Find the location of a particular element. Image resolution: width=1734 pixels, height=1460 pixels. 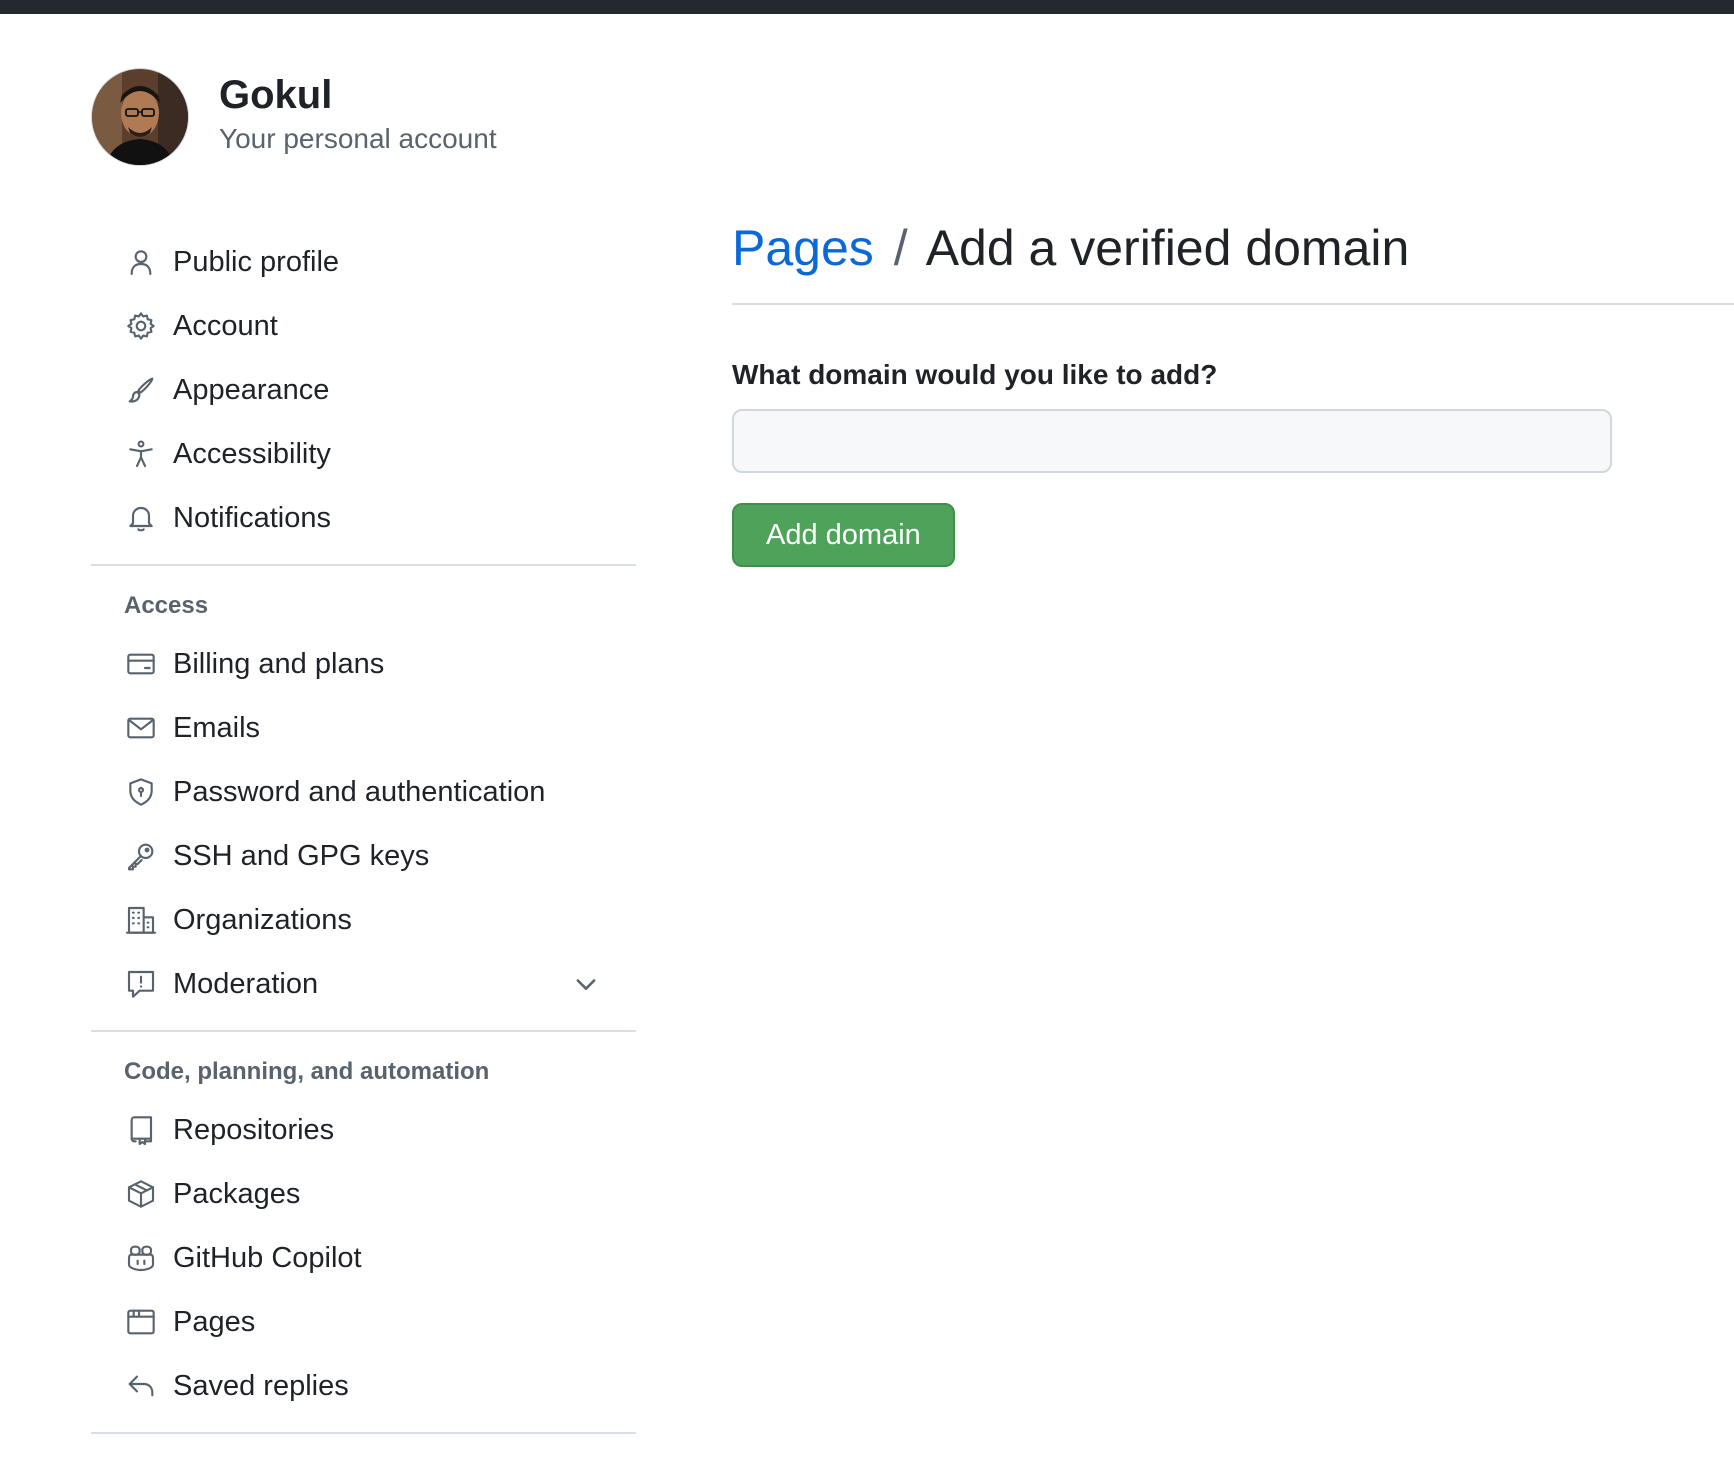

breadcrumb-link-pages: Pages is located at coordinates (803, 248).